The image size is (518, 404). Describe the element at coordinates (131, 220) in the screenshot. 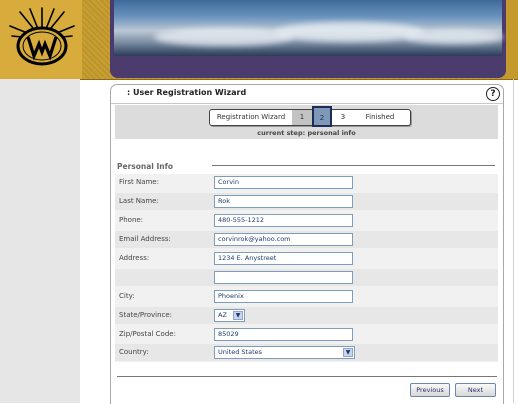

I see `phone-label: Phone:` at that location.